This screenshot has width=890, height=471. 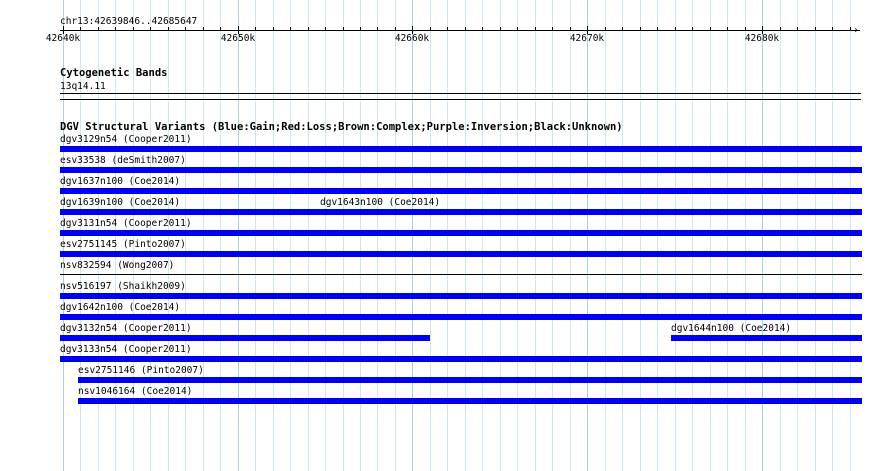 I want to click on dgv-feature-label: dgv3131n54 (Cooper2011), so click(x=126, y=223).